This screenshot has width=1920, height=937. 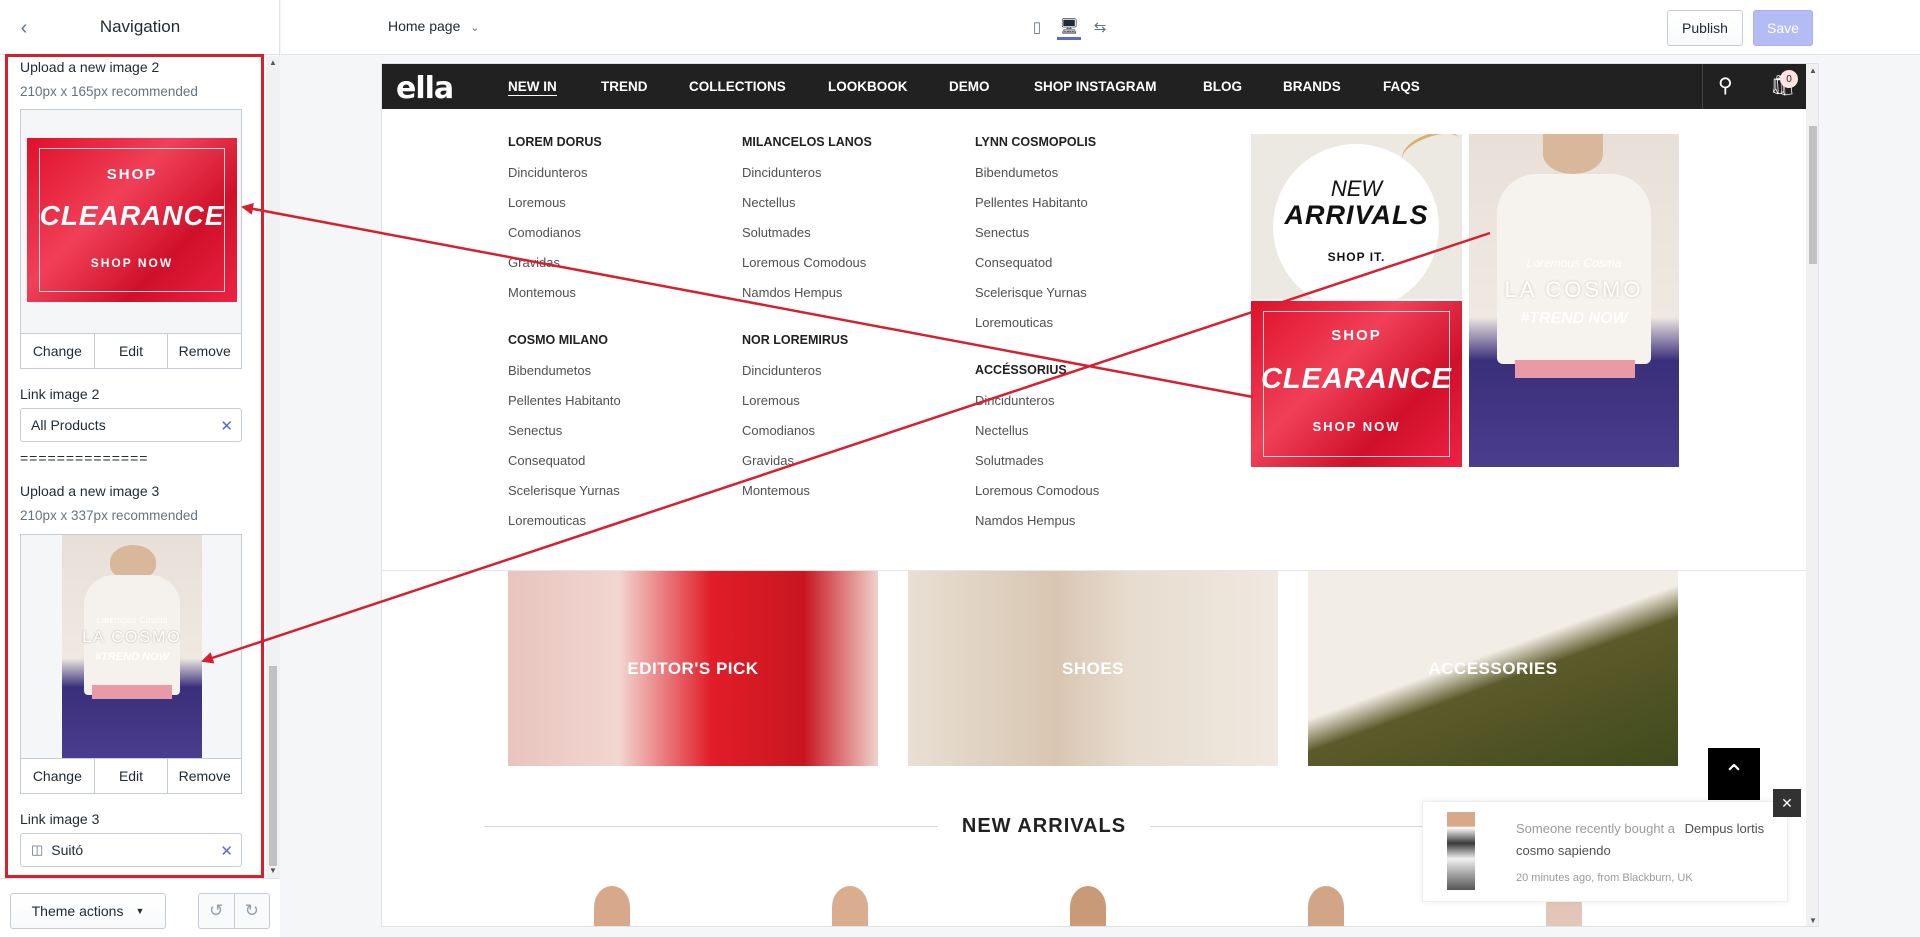 I want to click on notification-close-icon: ✕, so click(x=1787, y=803).